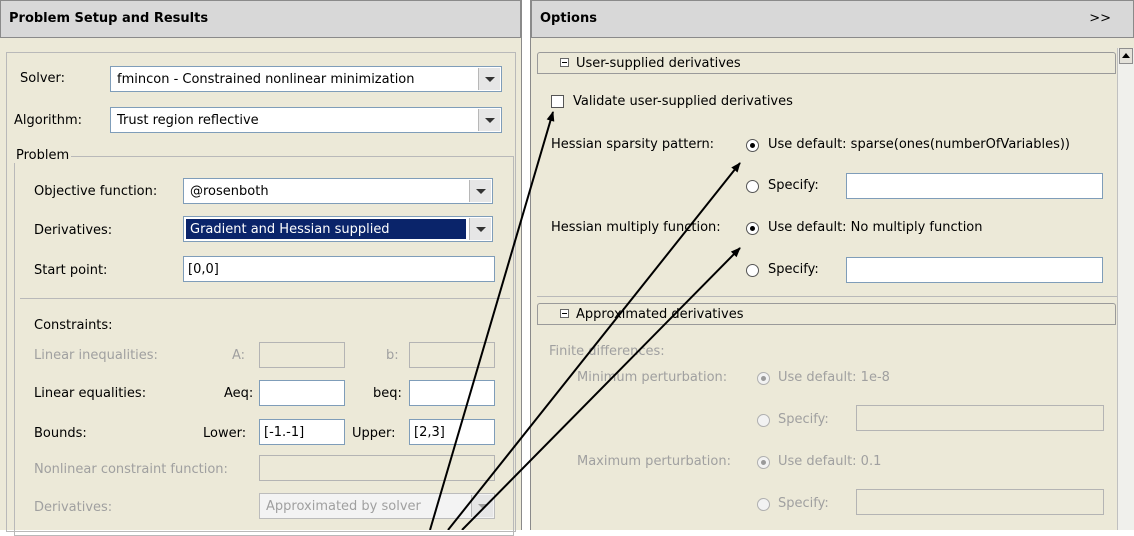  What do you see at coordinates (1100, 18) in the screenshot?
I see `expand-button: >>` at bounding box center [1100, 18].